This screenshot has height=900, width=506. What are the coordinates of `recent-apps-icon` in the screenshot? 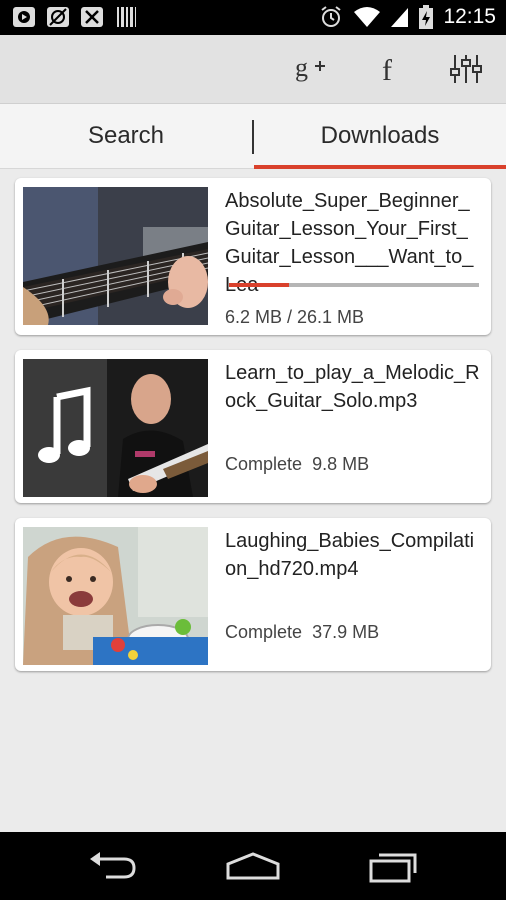 It's located at (393, 868).